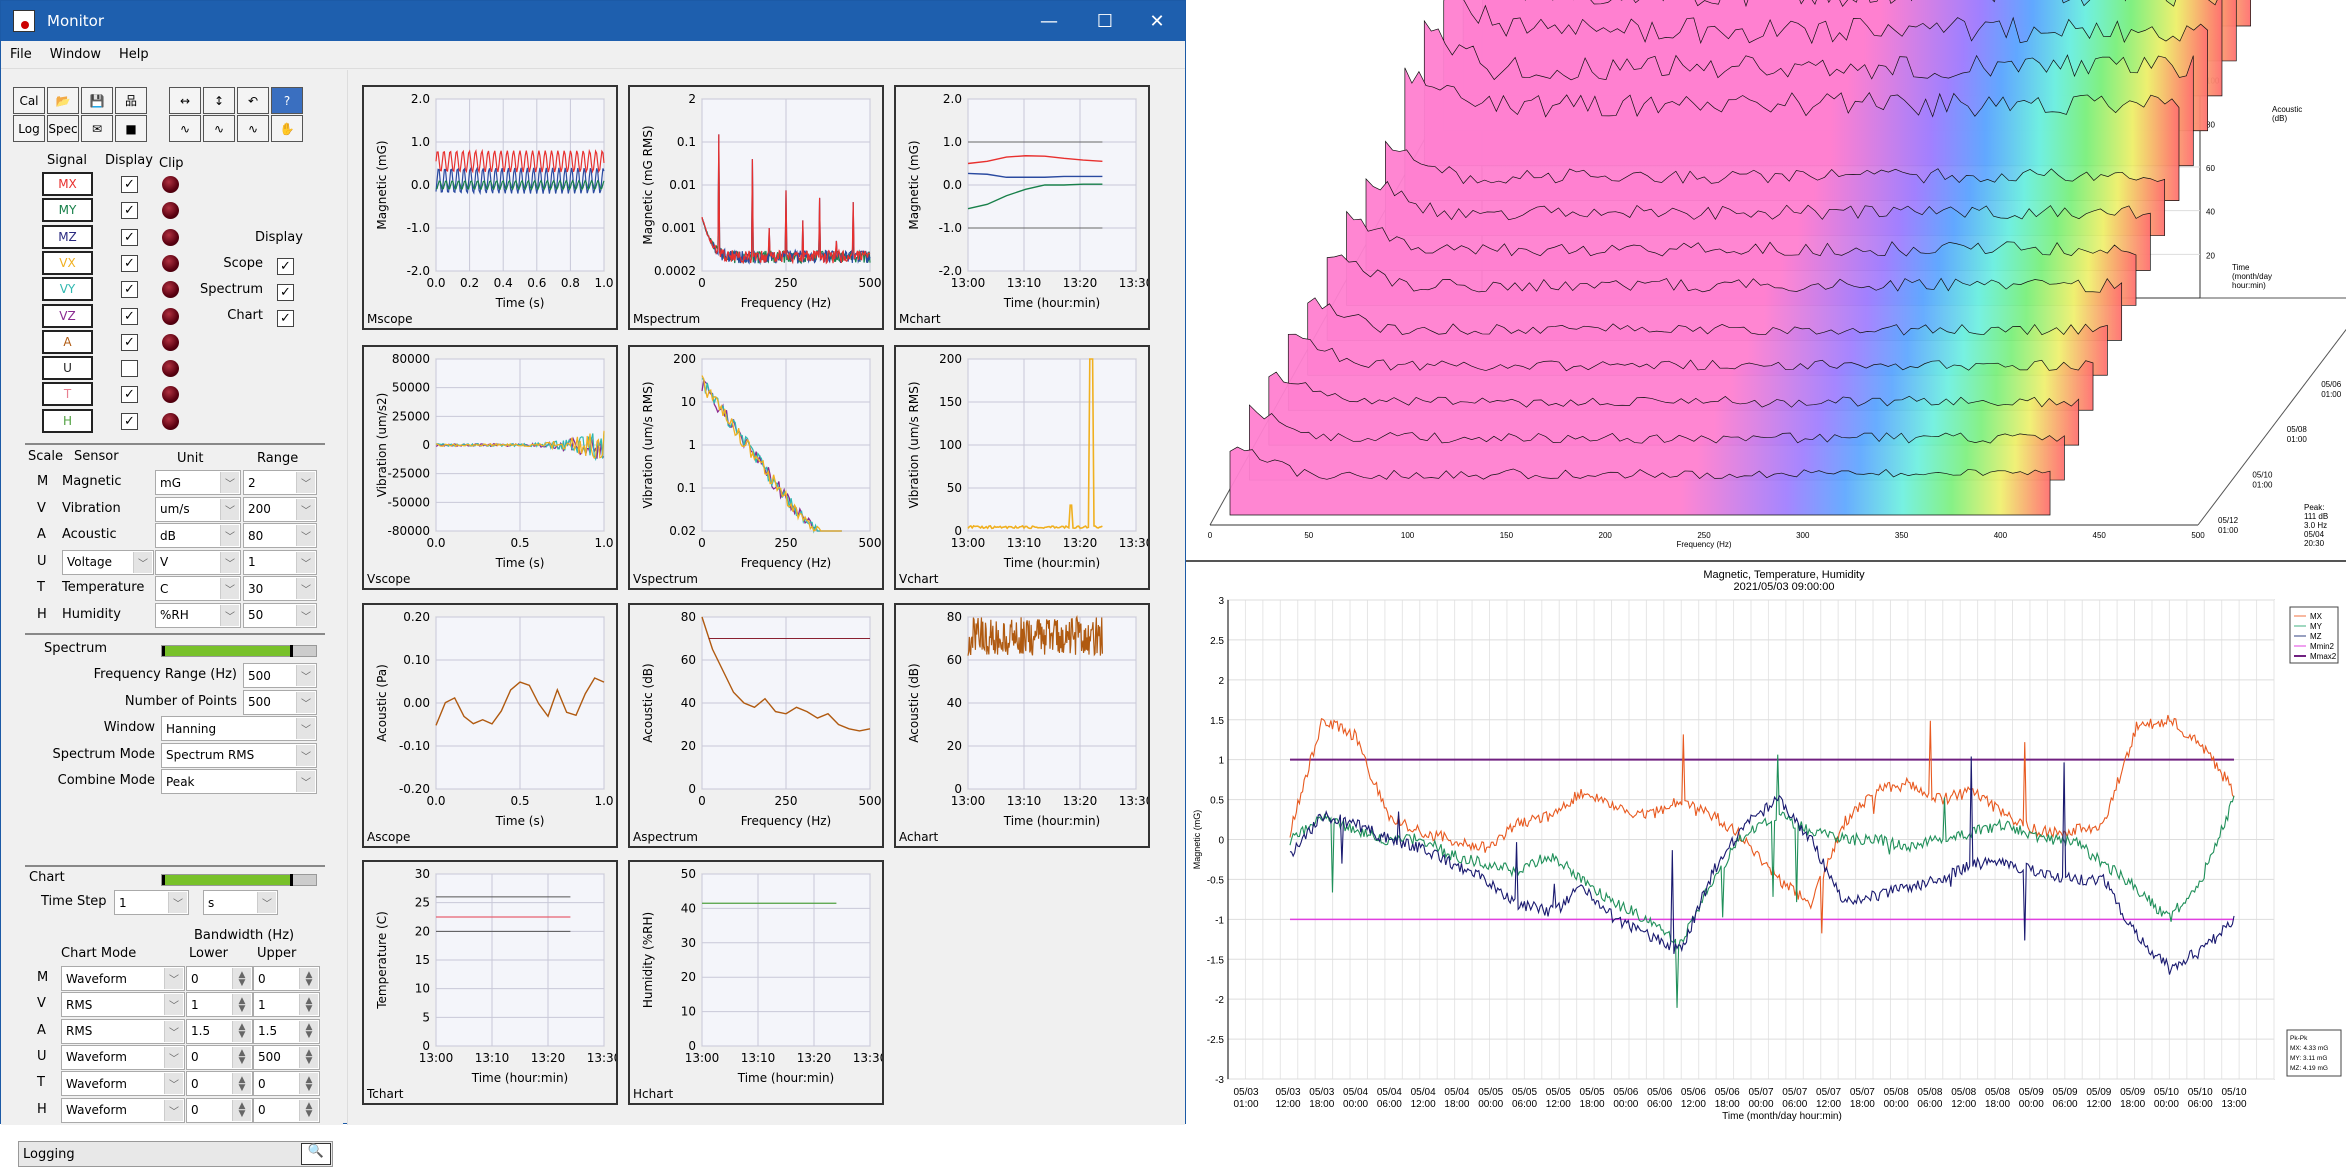 The width and height of the screenshot is (2346, 1167). I want to click on signal-vy: VY, so click(67, 289).